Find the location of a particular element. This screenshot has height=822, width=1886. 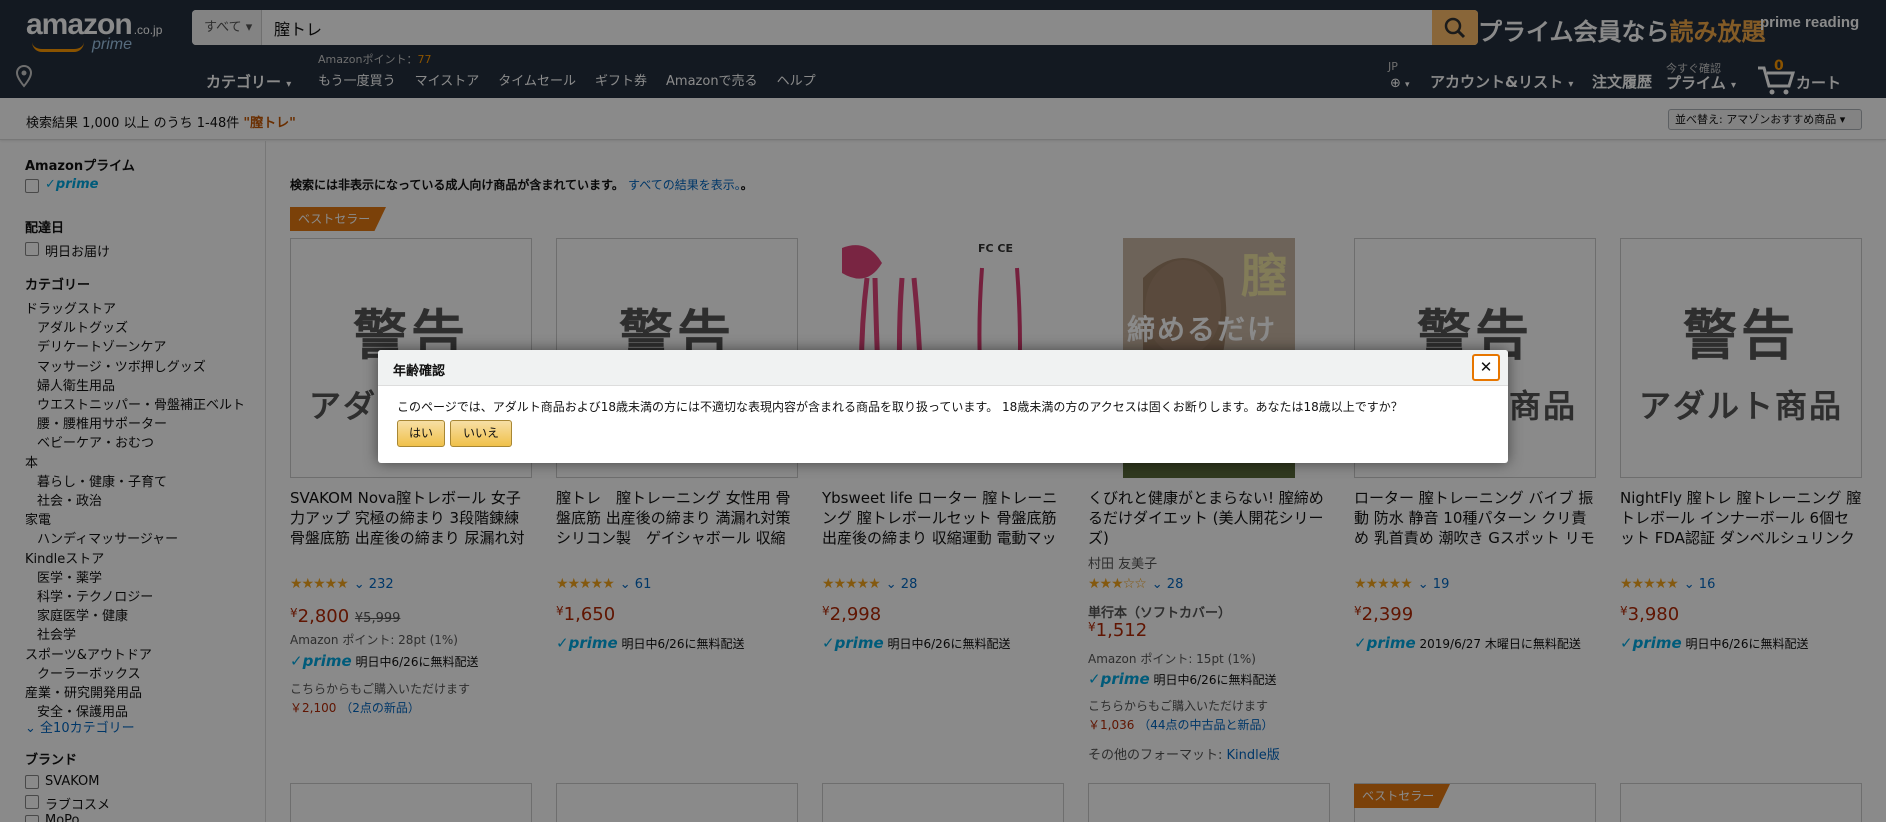

close-icon: ✕ is located at coordinates (1486, 367).